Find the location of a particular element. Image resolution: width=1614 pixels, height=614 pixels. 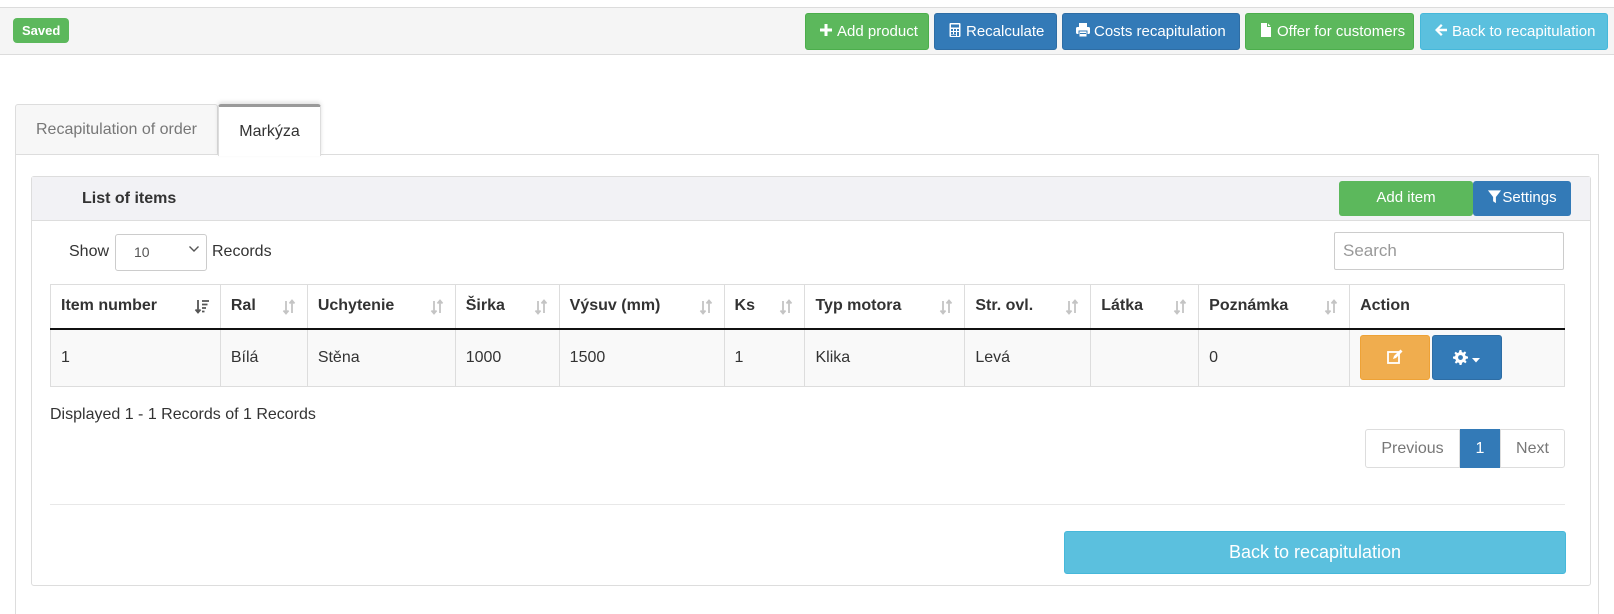

pagination: Previous 1 Next is located at coordinates (1465, 448).